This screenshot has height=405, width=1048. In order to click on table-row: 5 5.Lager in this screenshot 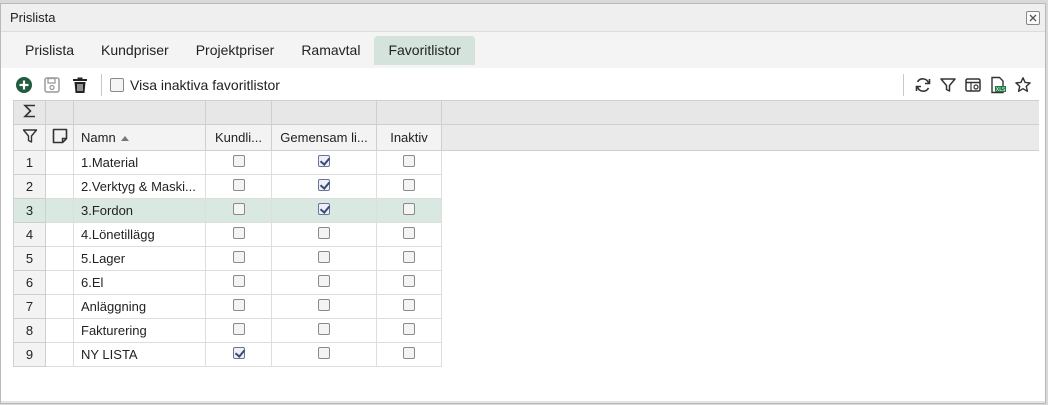, I will do `click(526, 258)`.